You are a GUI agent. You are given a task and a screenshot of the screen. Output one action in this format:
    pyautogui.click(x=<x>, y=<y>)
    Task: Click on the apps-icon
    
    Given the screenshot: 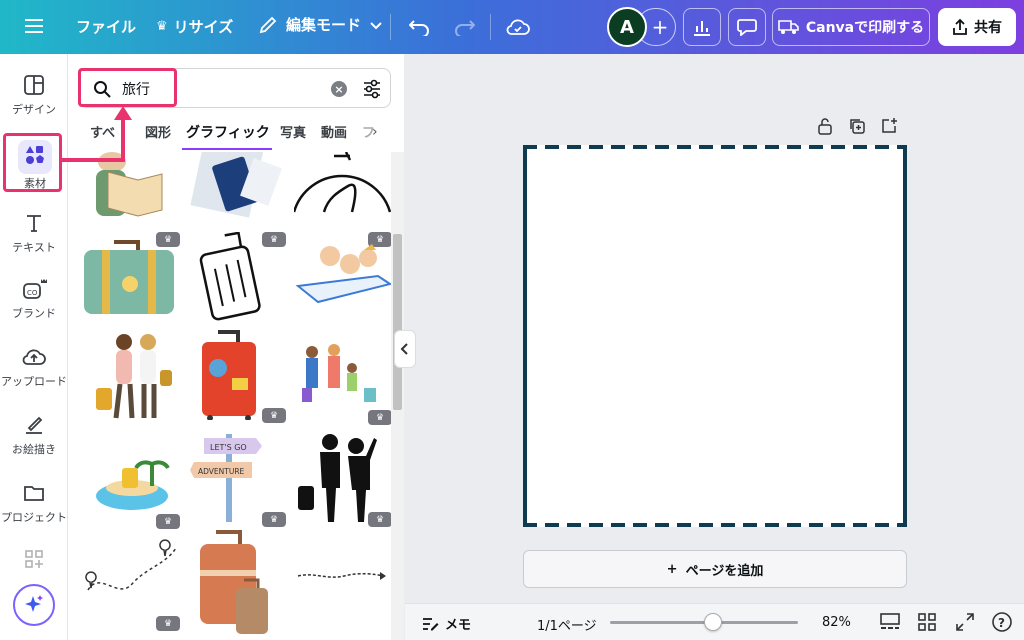 What is the action you would take?
    pyautogui.click(x=34, y=559)
    